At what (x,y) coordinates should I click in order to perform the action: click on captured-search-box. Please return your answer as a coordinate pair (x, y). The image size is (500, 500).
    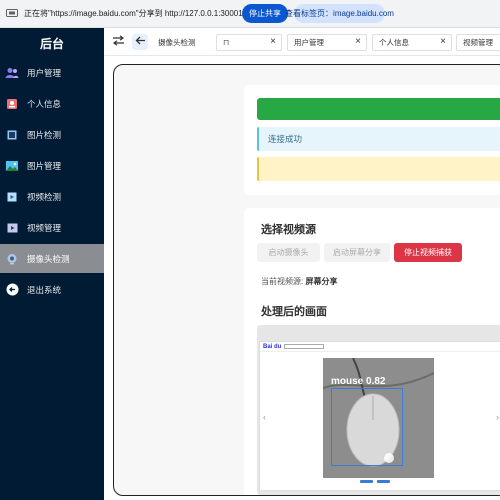
    Looking at the image, I should click on (304, 346).